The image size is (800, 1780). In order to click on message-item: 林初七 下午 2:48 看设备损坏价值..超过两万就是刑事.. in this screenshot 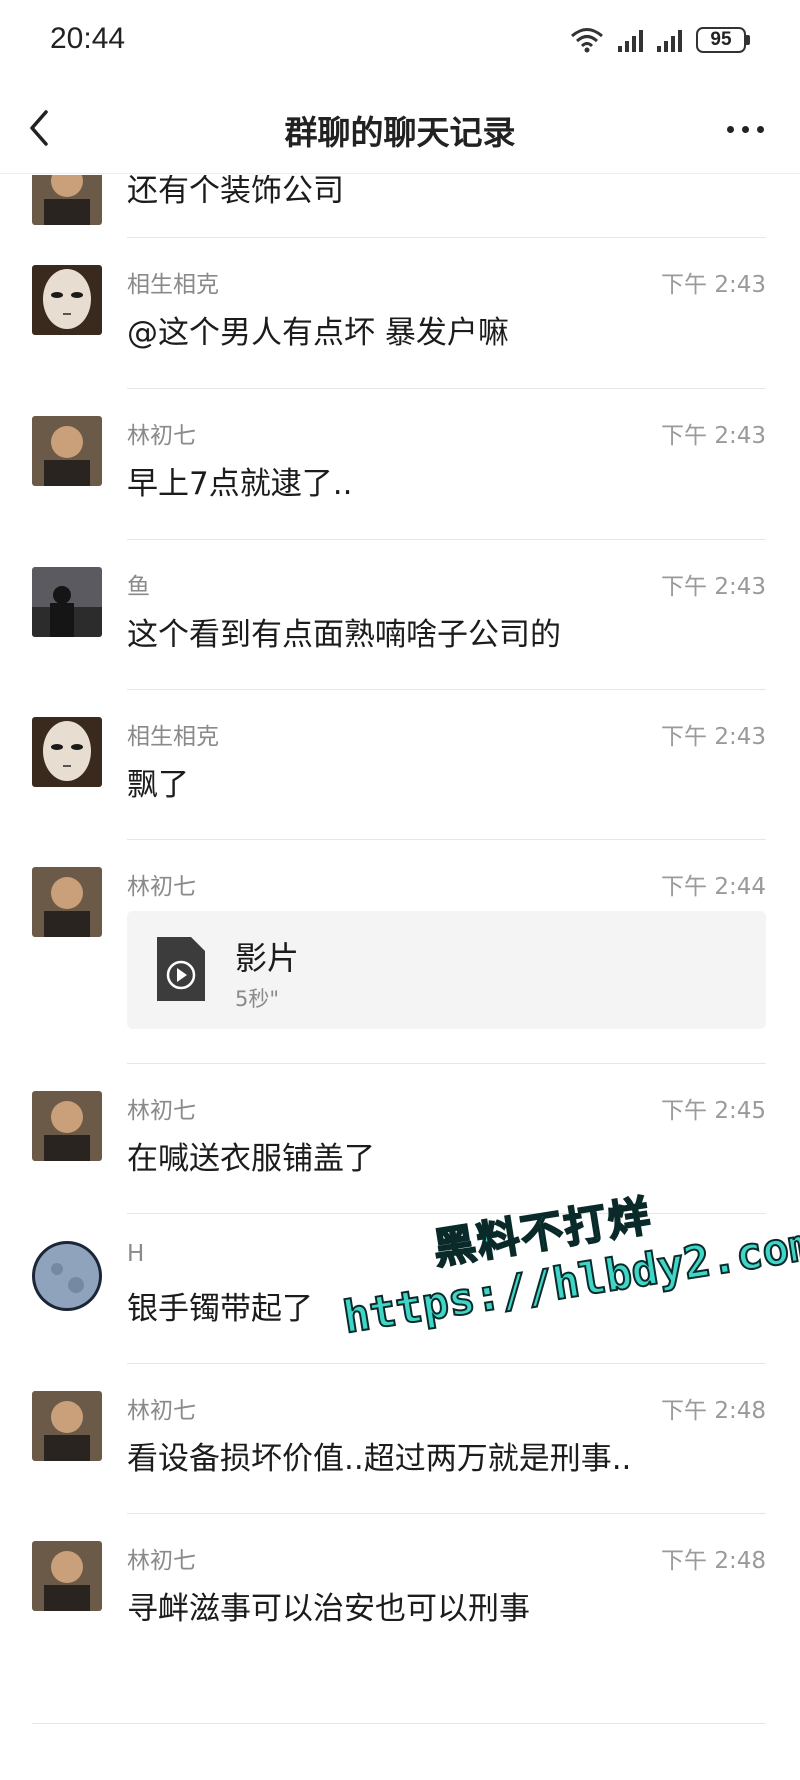, I will do `click(400, 1446)`.